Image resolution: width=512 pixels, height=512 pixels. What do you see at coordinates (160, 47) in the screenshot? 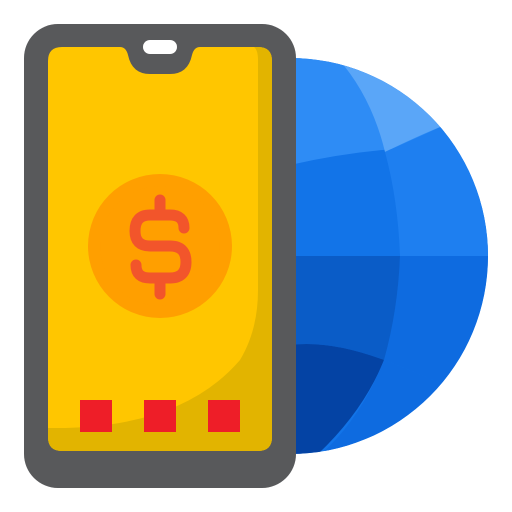
I see `phone-speaker` at bounding box center [160, 47].